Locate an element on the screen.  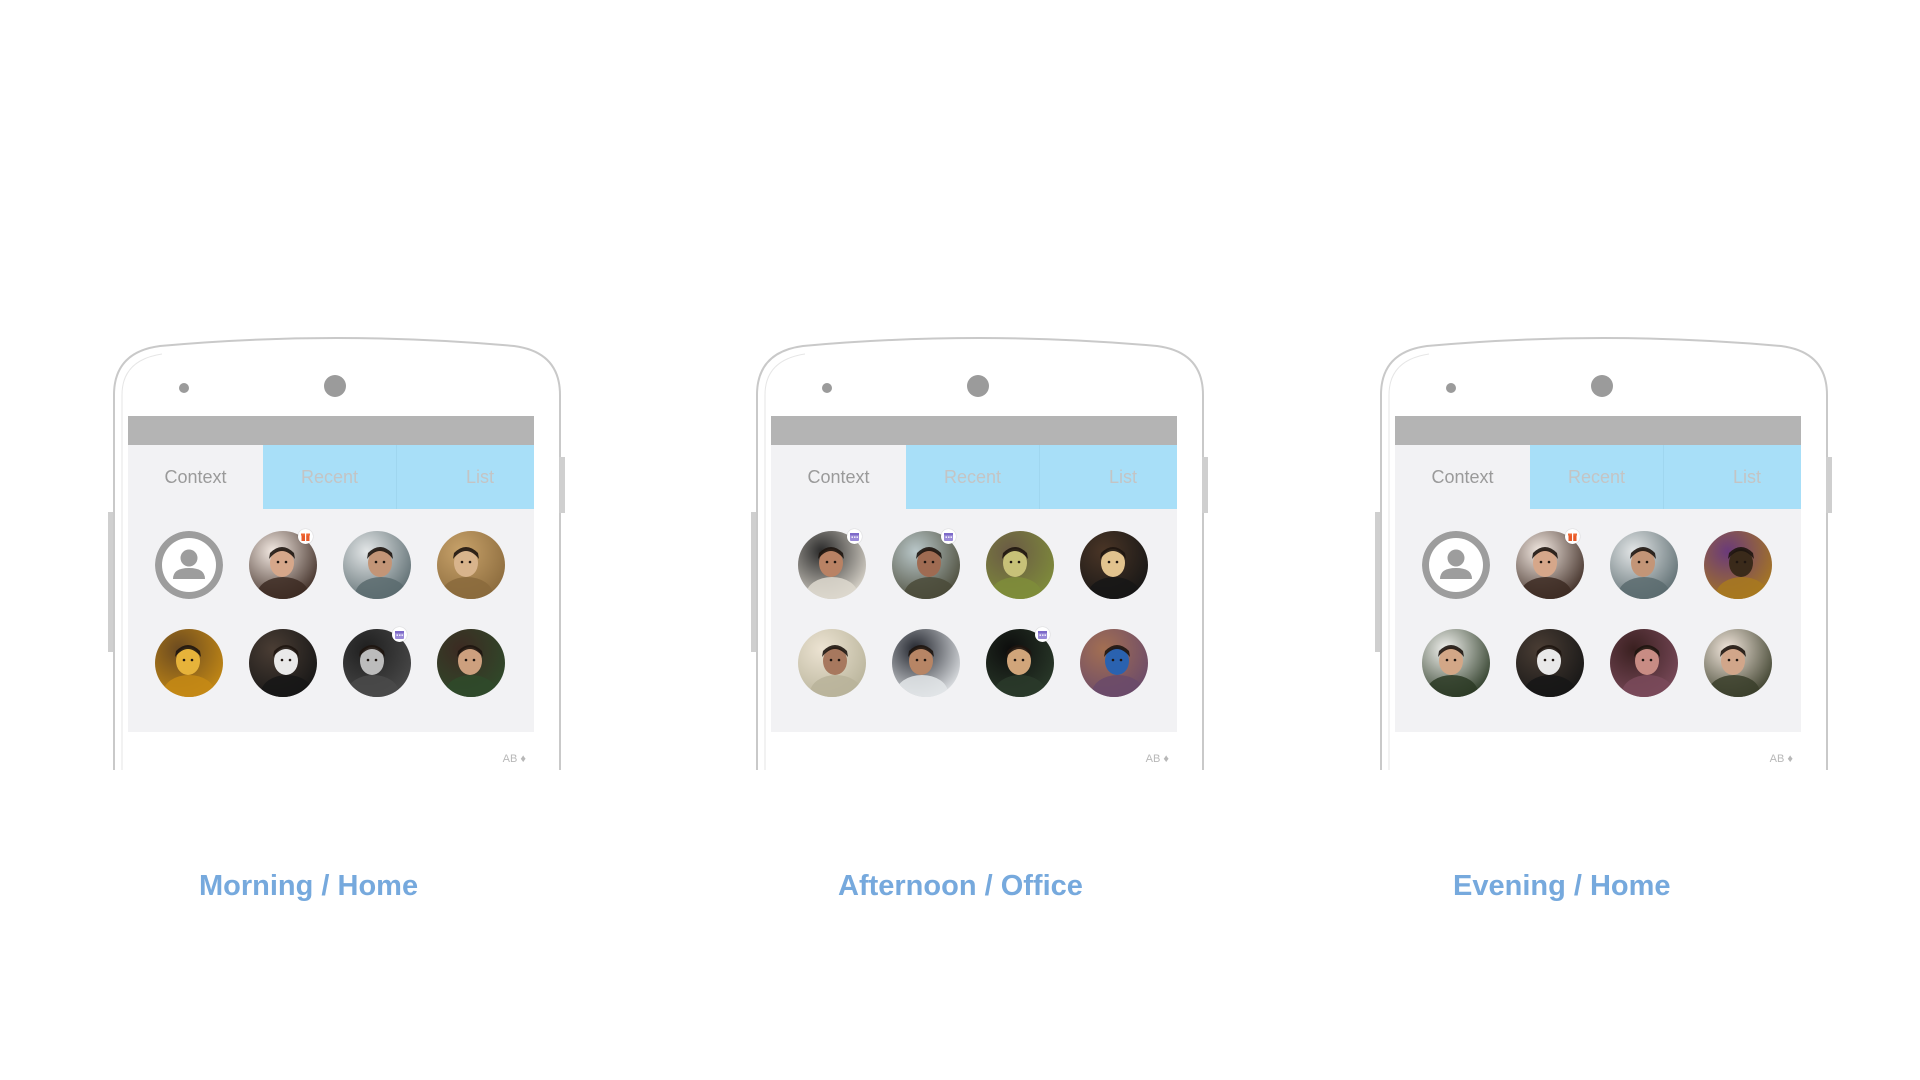
panel-caption: Morning / Home is located at coordinates (309, 886).